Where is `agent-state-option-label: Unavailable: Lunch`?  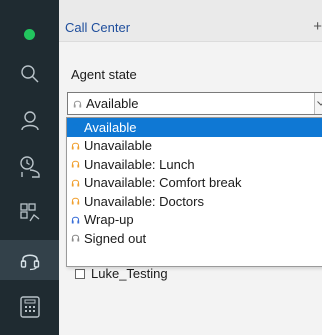
agent-state-option-label: Unavailable: Lunch is located at coordinates (139, 164).